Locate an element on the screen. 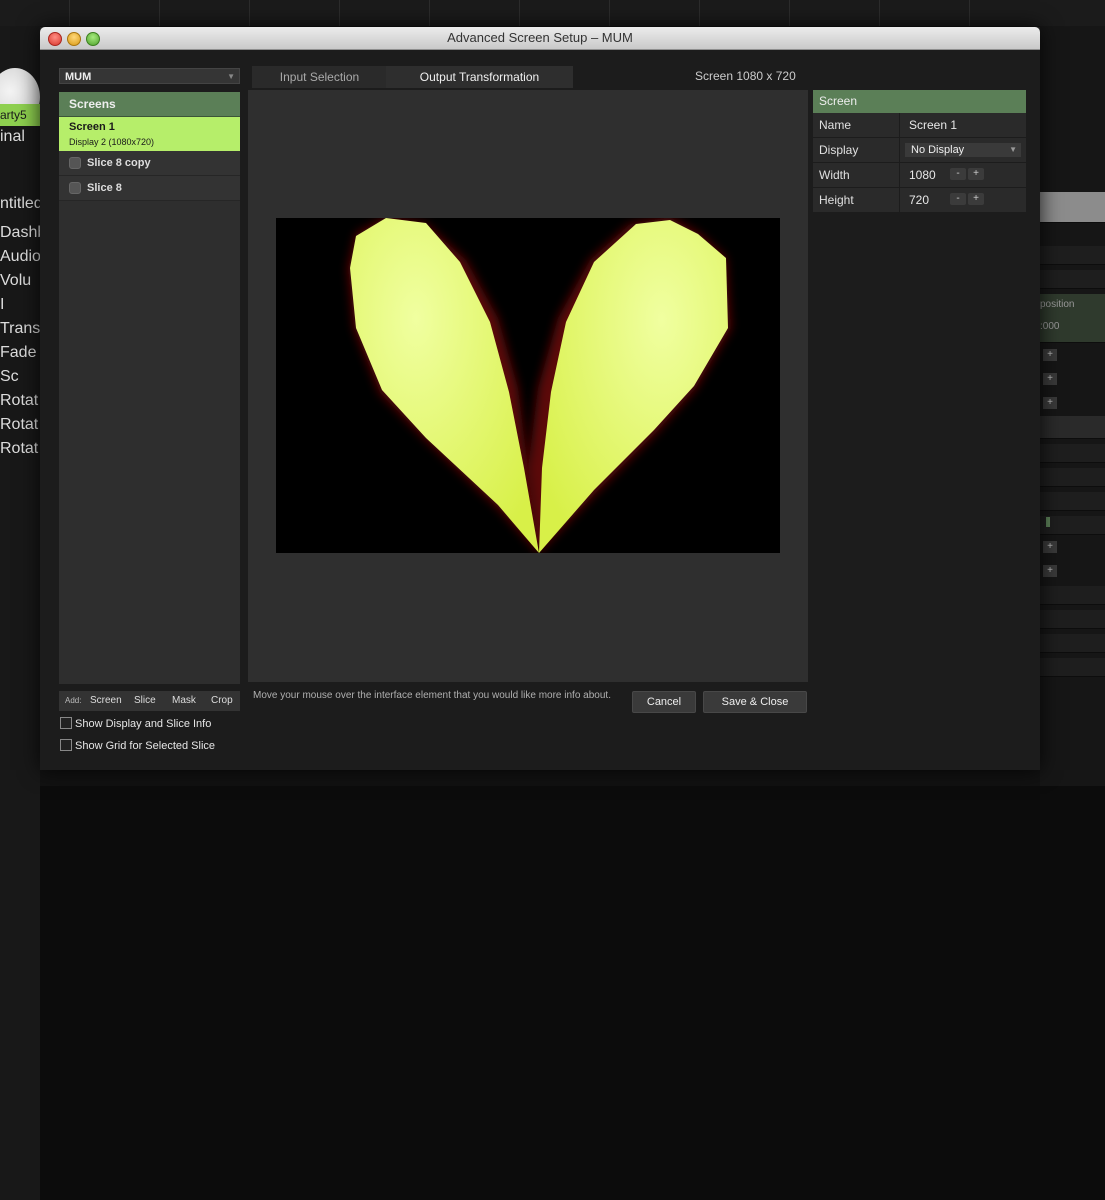 Image resolution: width=1105 pixels, height=1200 pixels. slice-name: Slice 8 is located at coordinates (104, 188).